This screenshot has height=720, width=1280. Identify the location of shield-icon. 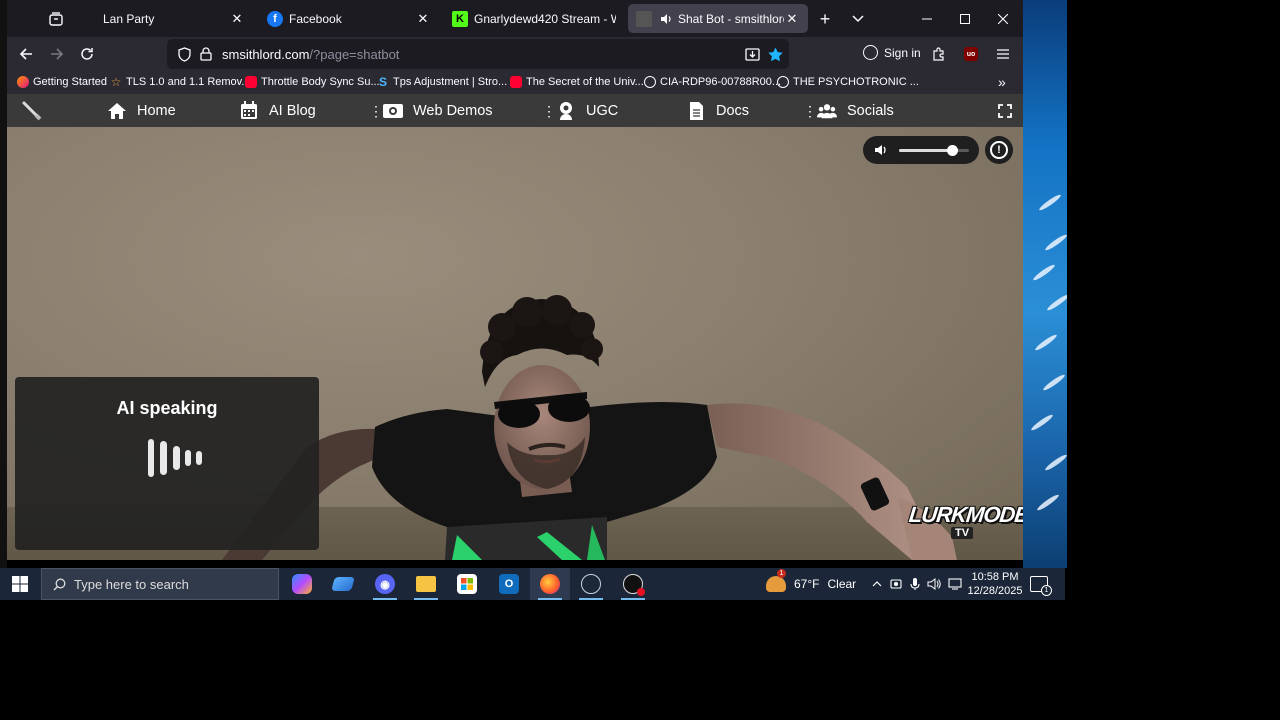
(184, 54).